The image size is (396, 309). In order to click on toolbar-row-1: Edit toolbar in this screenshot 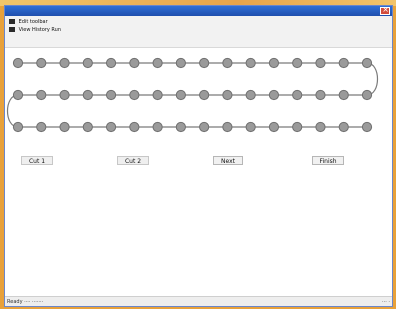, I will do `click(28, 22)`.